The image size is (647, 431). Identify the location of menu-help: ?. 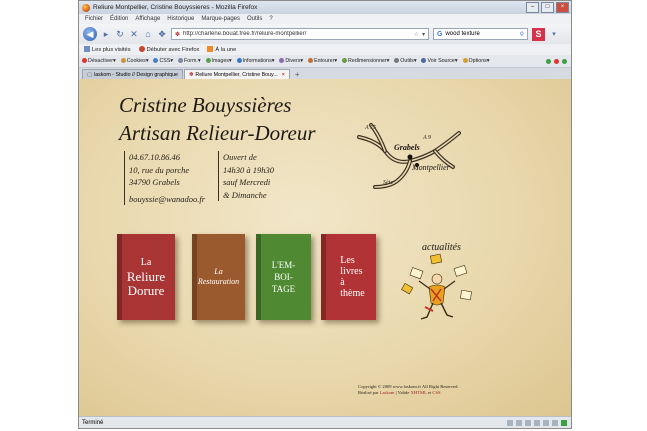
(270, 19).